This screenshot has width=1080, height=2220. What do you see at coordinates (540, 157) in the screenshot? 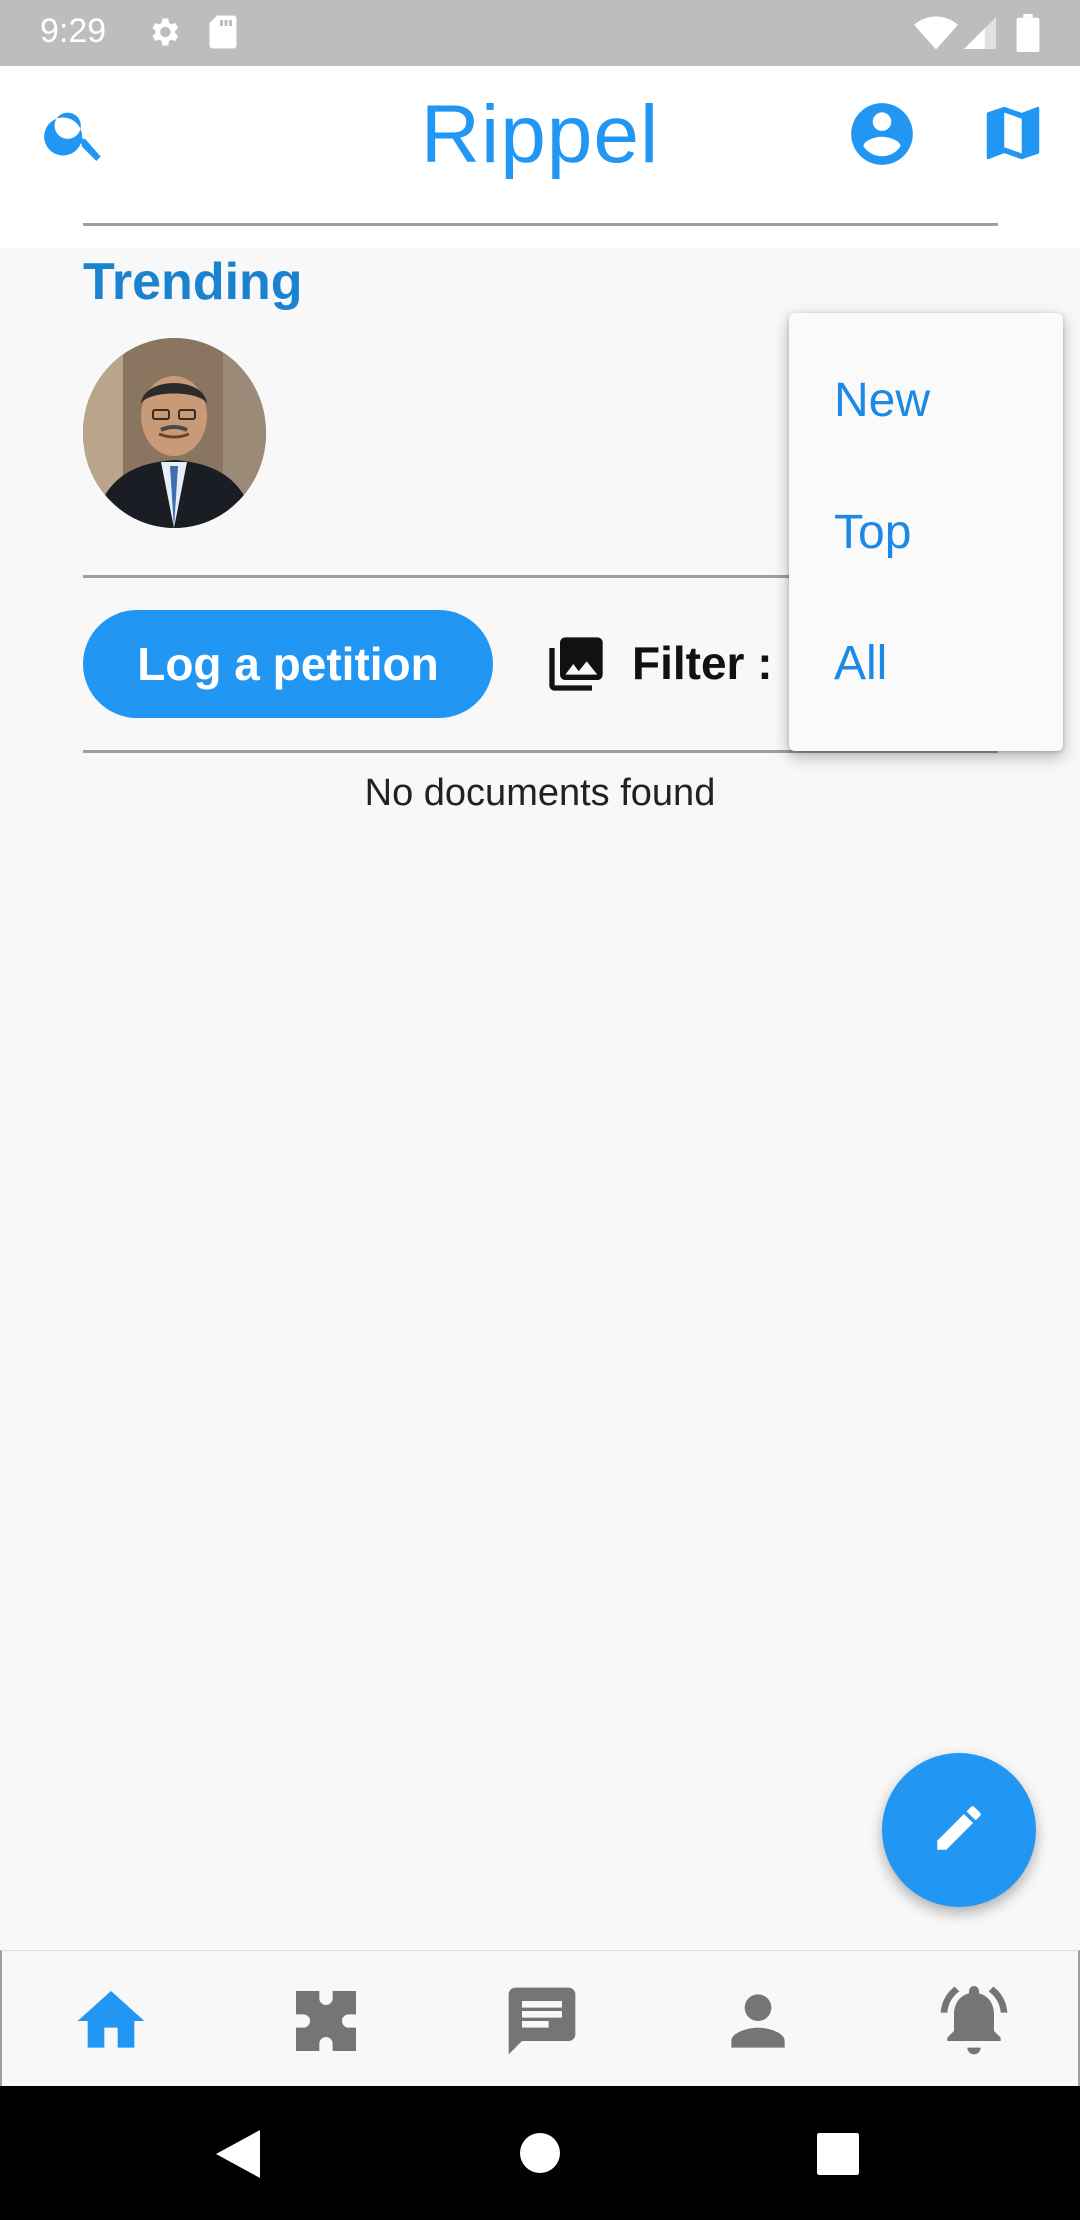
I see `app-bar: Rippel` at bounding box center [540, 157].